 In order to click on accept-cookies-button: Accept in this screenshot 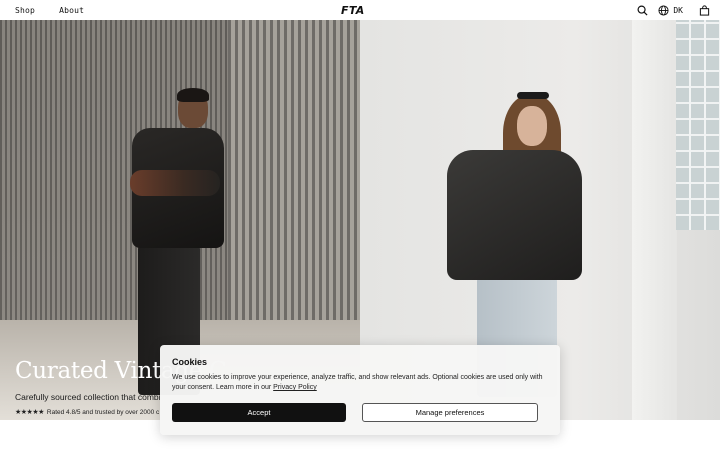, I will do `click(259, 412)`.